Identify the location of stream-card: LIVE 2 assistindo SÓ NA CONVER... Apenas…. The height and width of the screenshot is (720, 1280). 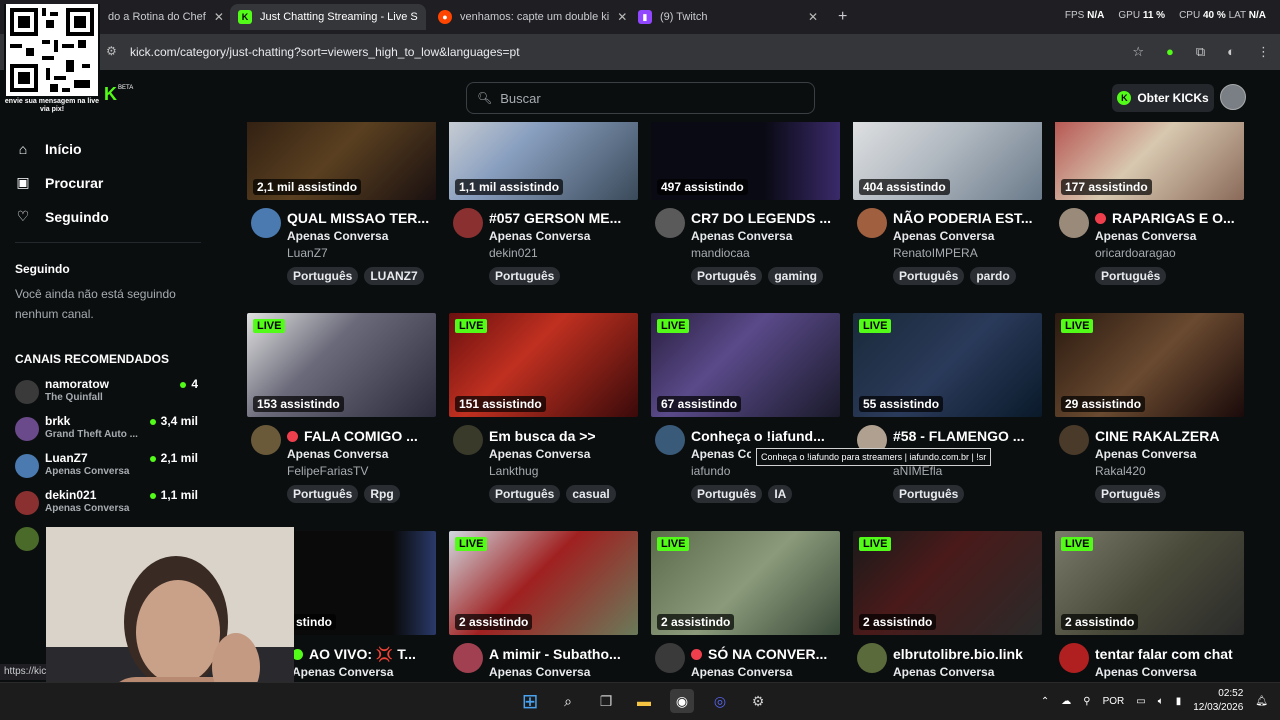
(745, 606).